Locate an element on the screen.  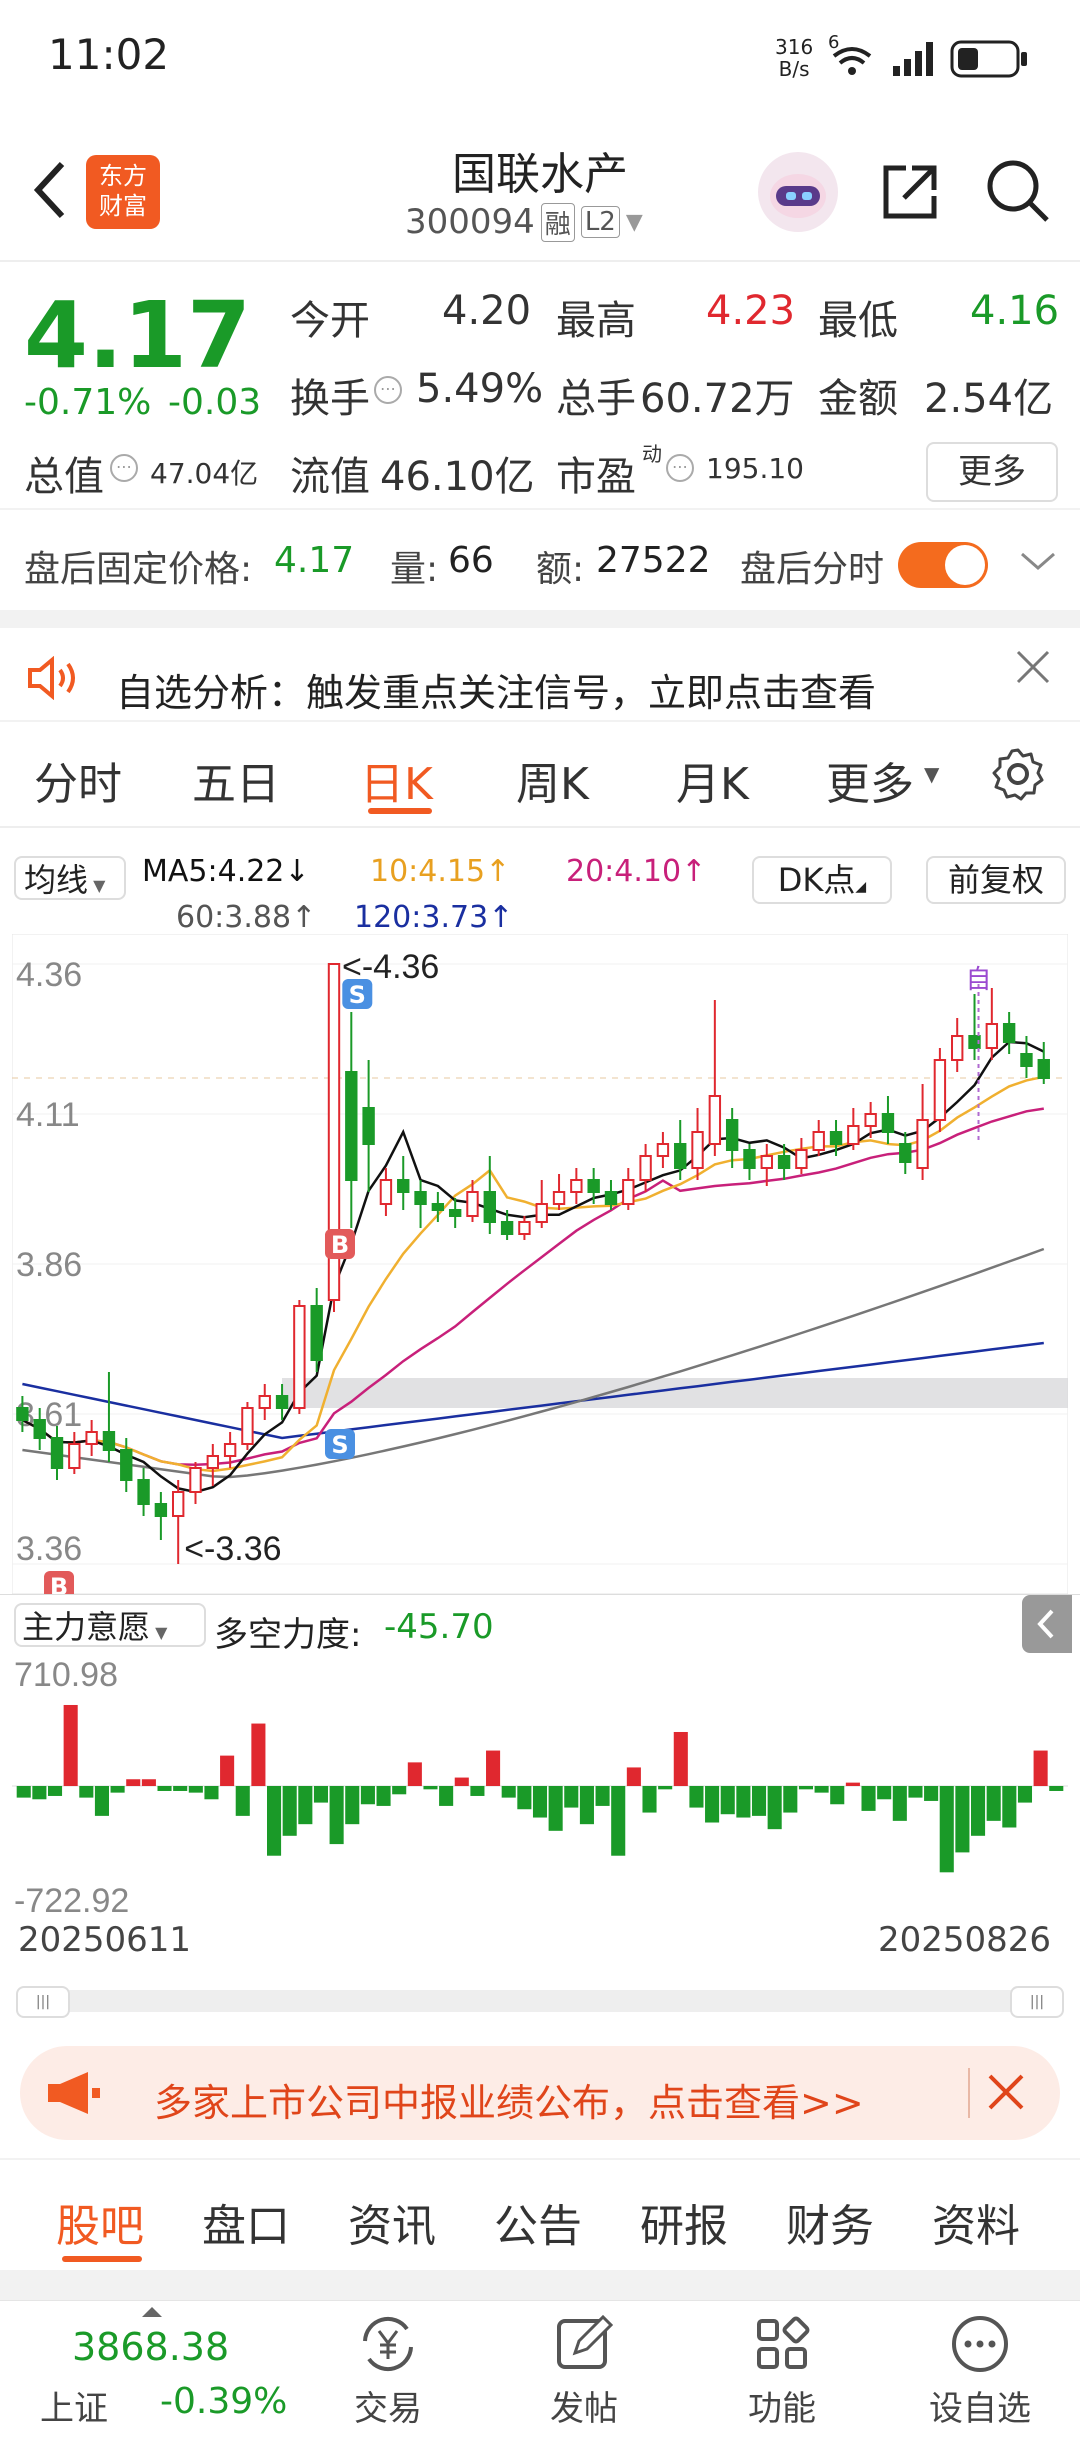
alert-banner: 自选分析：触发重点关注信号，立即点击查看 is located at coordinates (540, 674).